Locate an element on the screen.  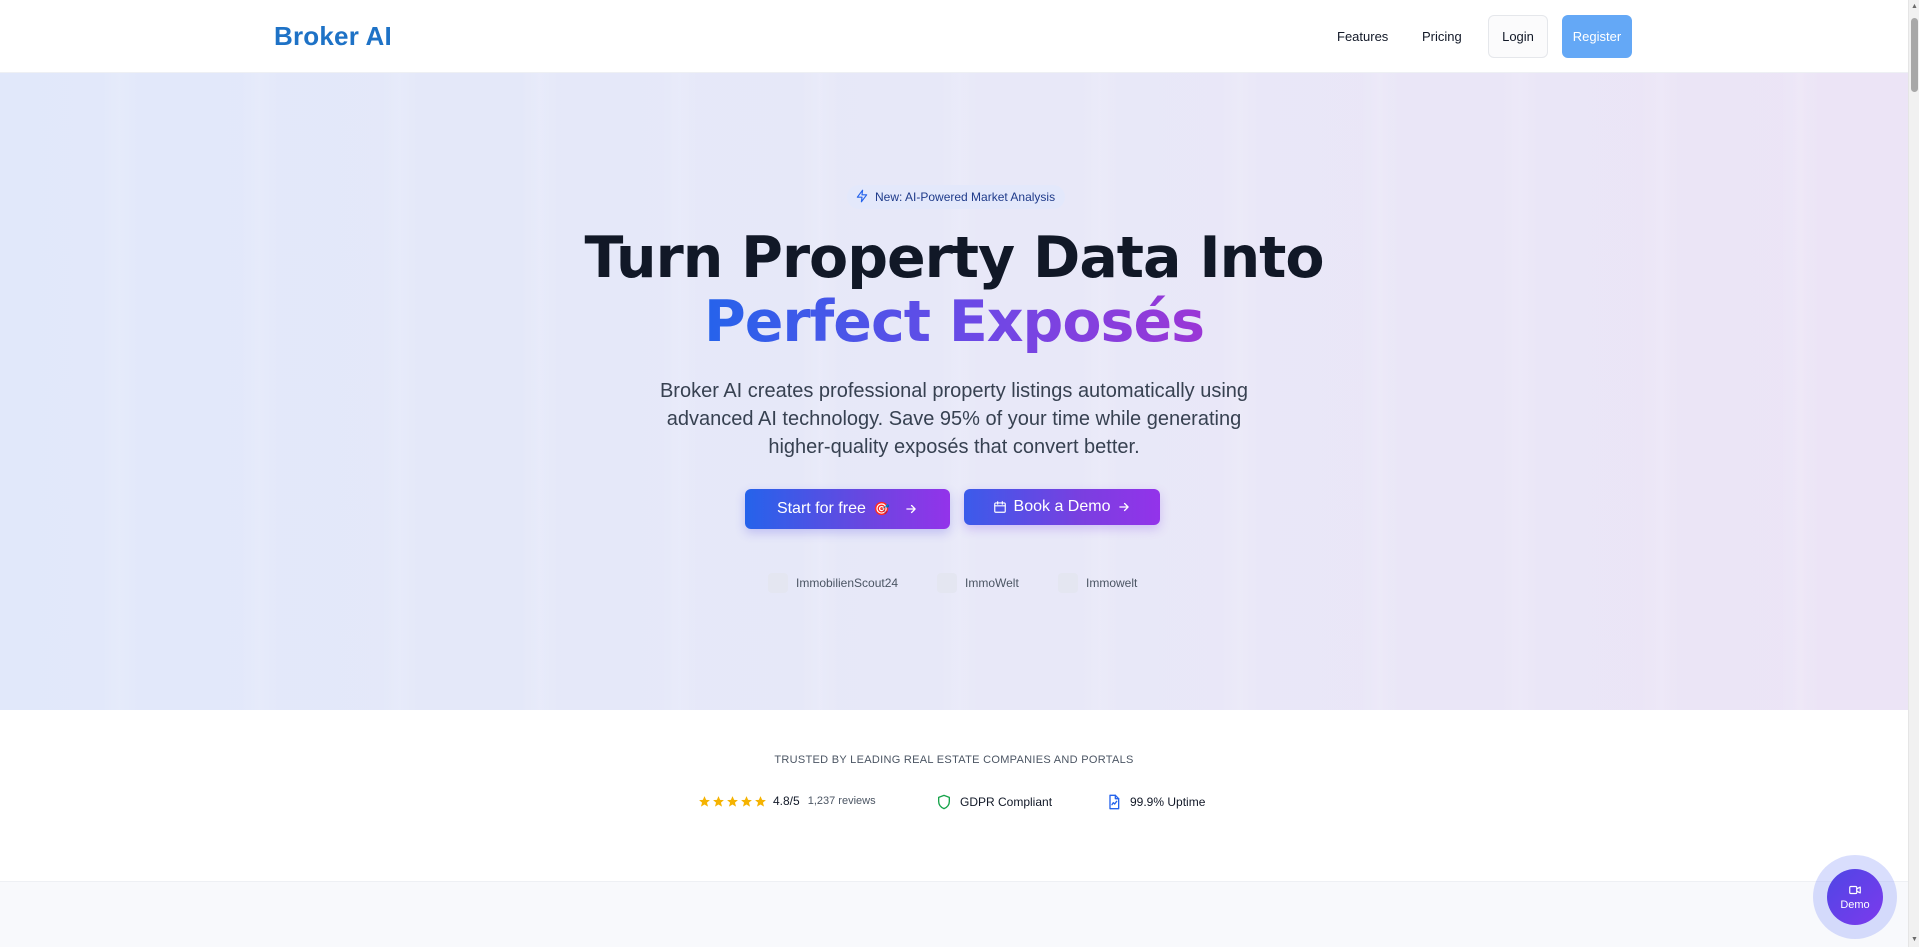
portal-name: Immowelt is located at coordinates (1112, 583).